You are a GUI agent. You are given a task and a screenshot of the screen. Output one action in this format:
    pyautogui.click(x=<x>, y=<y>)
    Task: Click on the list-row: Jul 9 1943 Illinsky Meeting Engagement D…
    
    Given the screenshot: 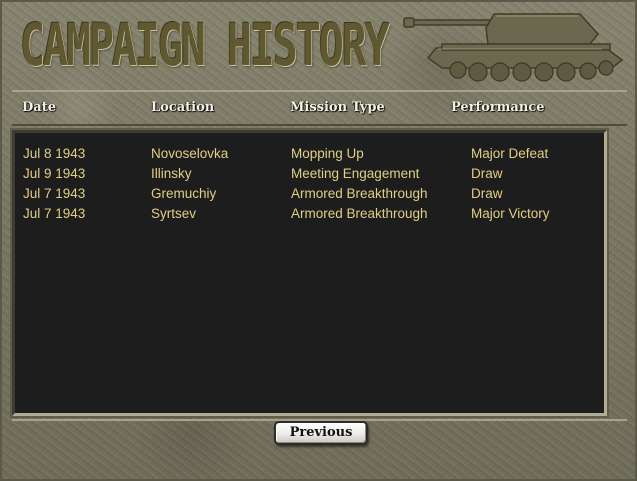 What is the action you would take?
    pyautogui.click(x=309, y=174)
    